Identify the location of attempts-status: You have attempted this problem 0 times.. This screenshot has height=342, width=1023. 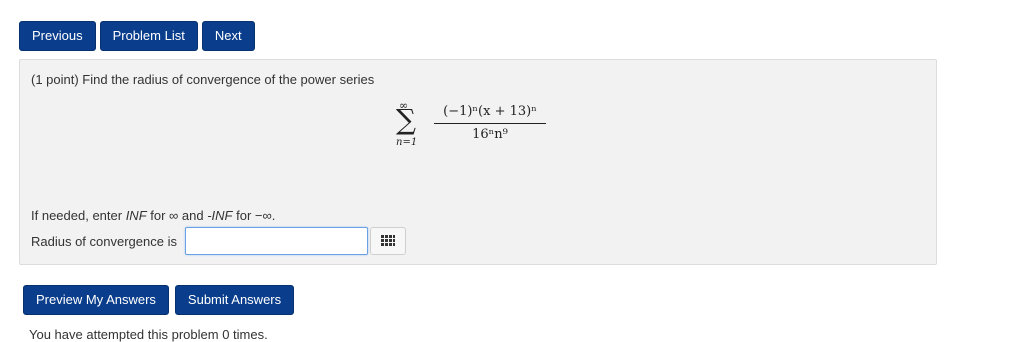
(148, 334).